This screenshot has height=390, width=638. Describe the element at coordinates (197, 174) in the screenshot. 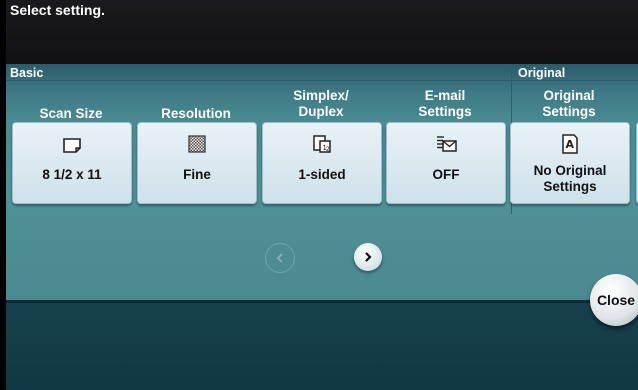

I see `resolution-value: Fine` at that location.